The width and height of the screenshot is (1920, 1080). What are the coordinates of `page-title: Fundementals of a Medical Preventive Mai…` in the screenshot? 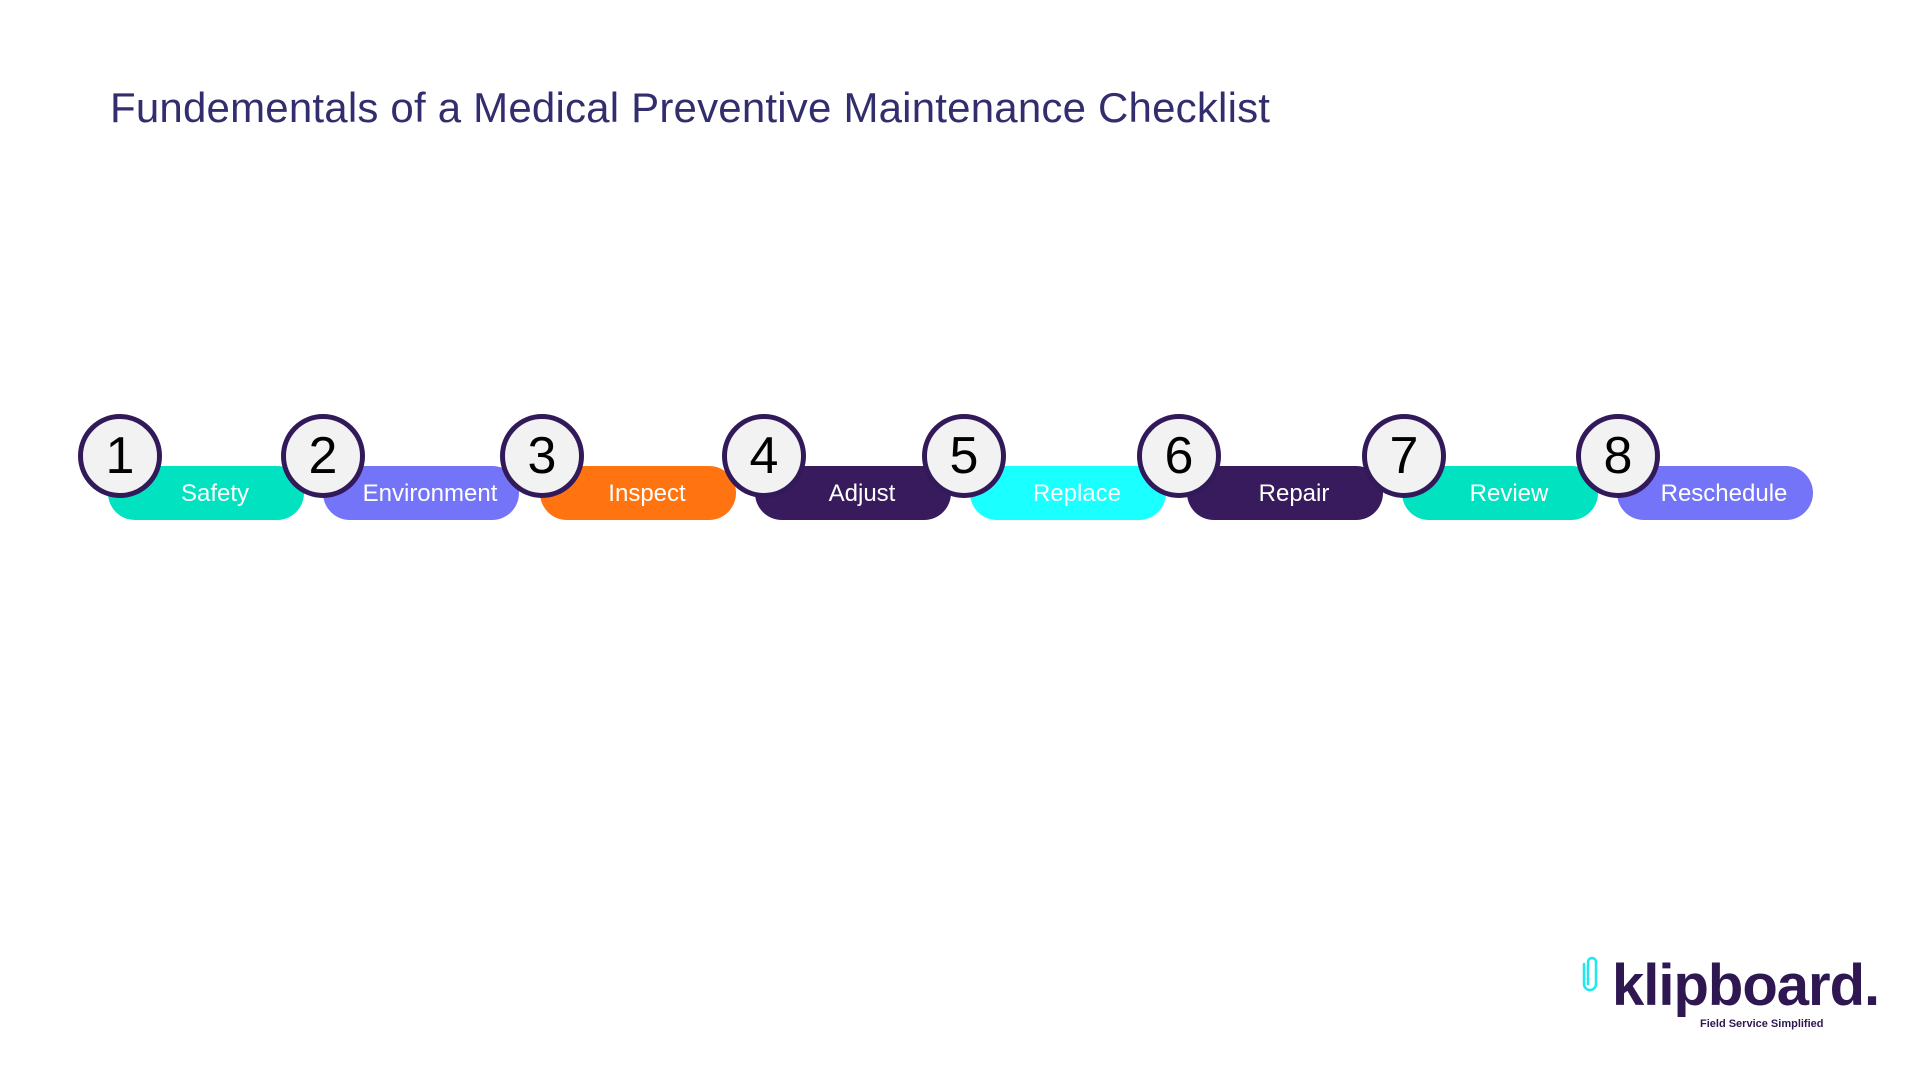 It's located at (690, 107).